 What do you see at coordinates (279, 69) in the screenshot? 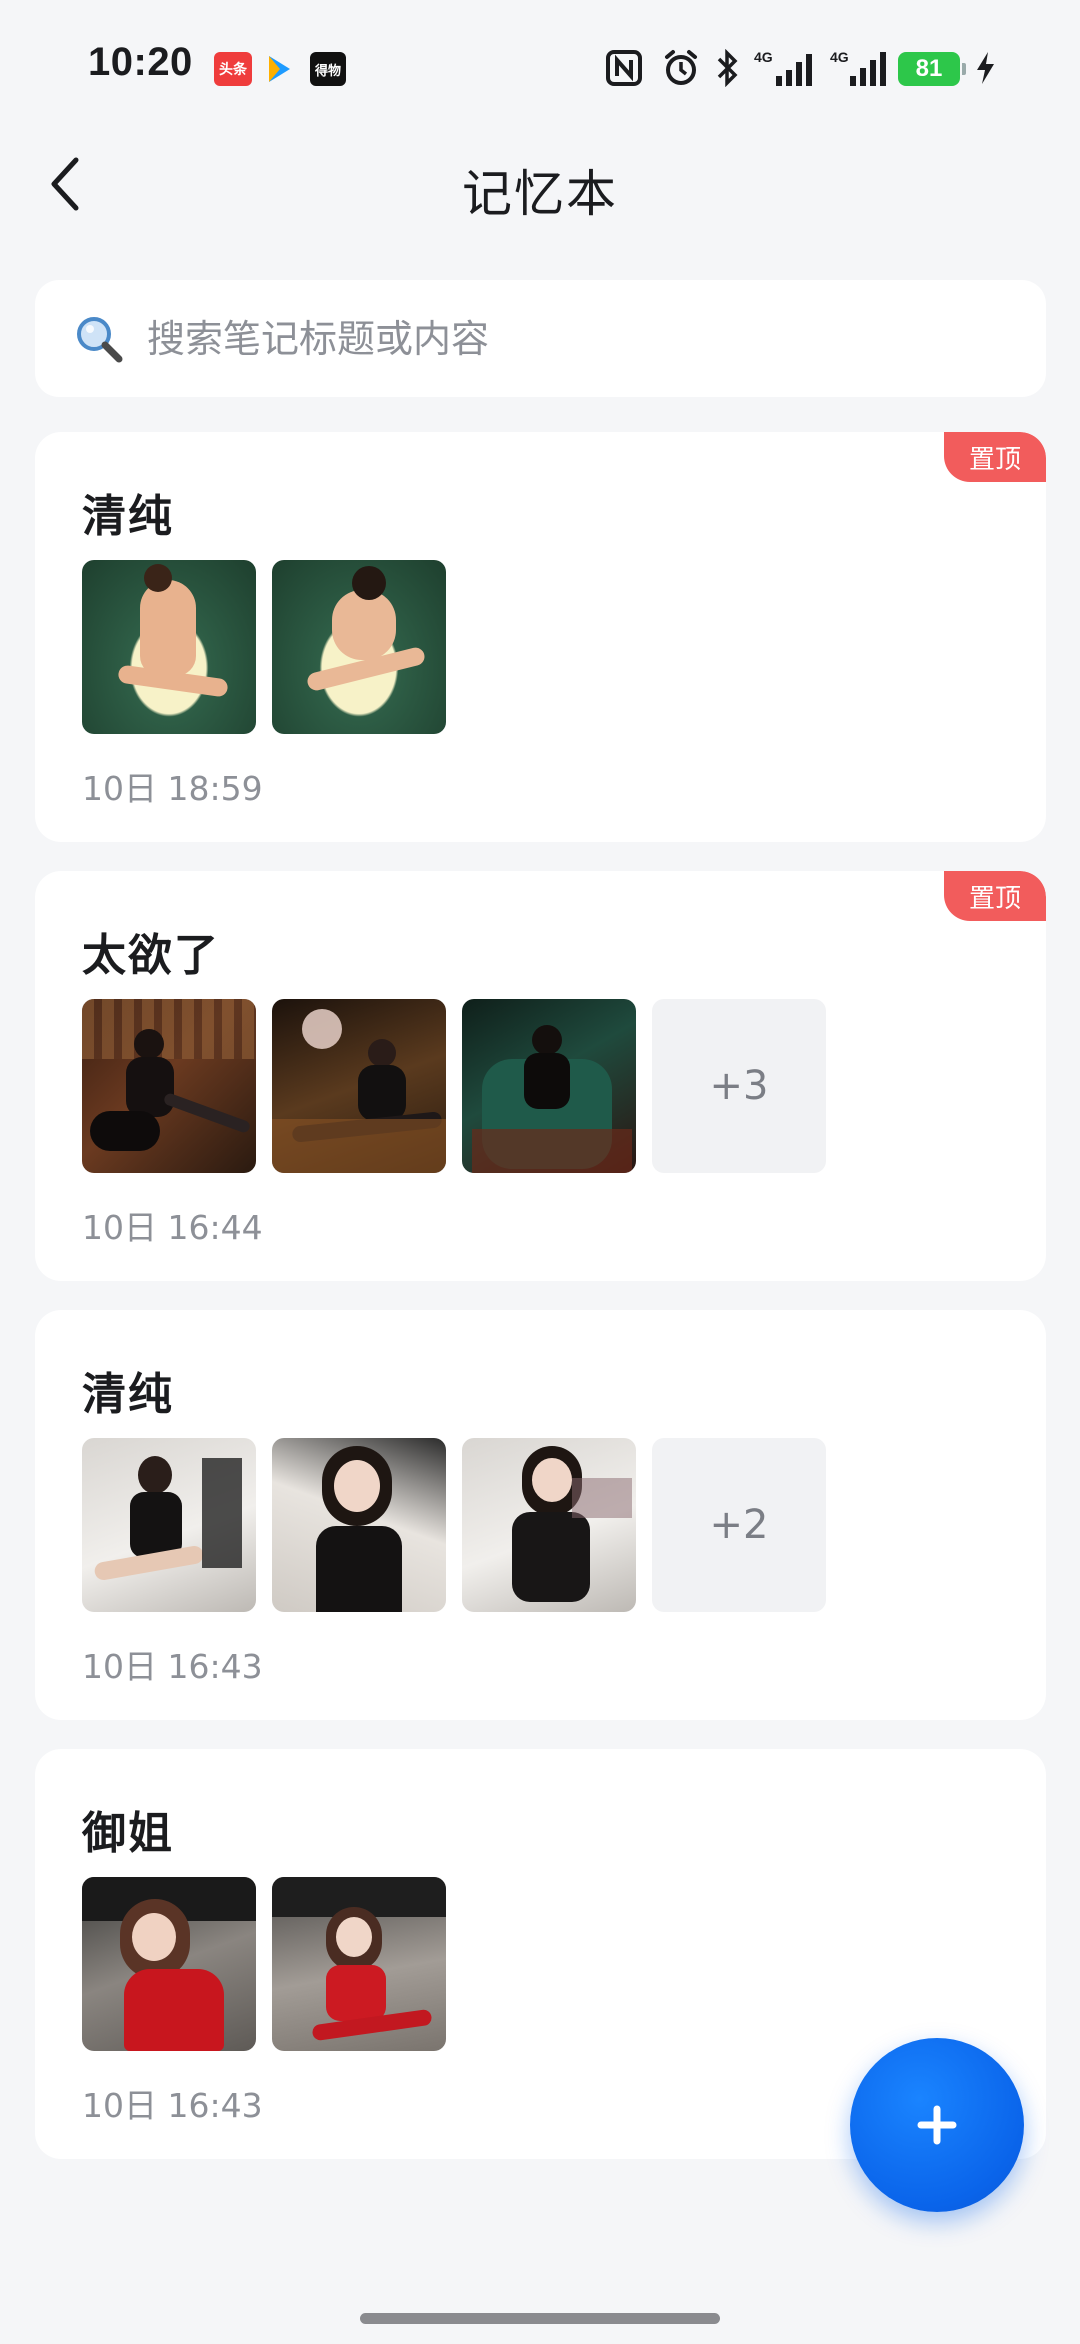
I see `play-app-icon` at bounding box center [279, 69].